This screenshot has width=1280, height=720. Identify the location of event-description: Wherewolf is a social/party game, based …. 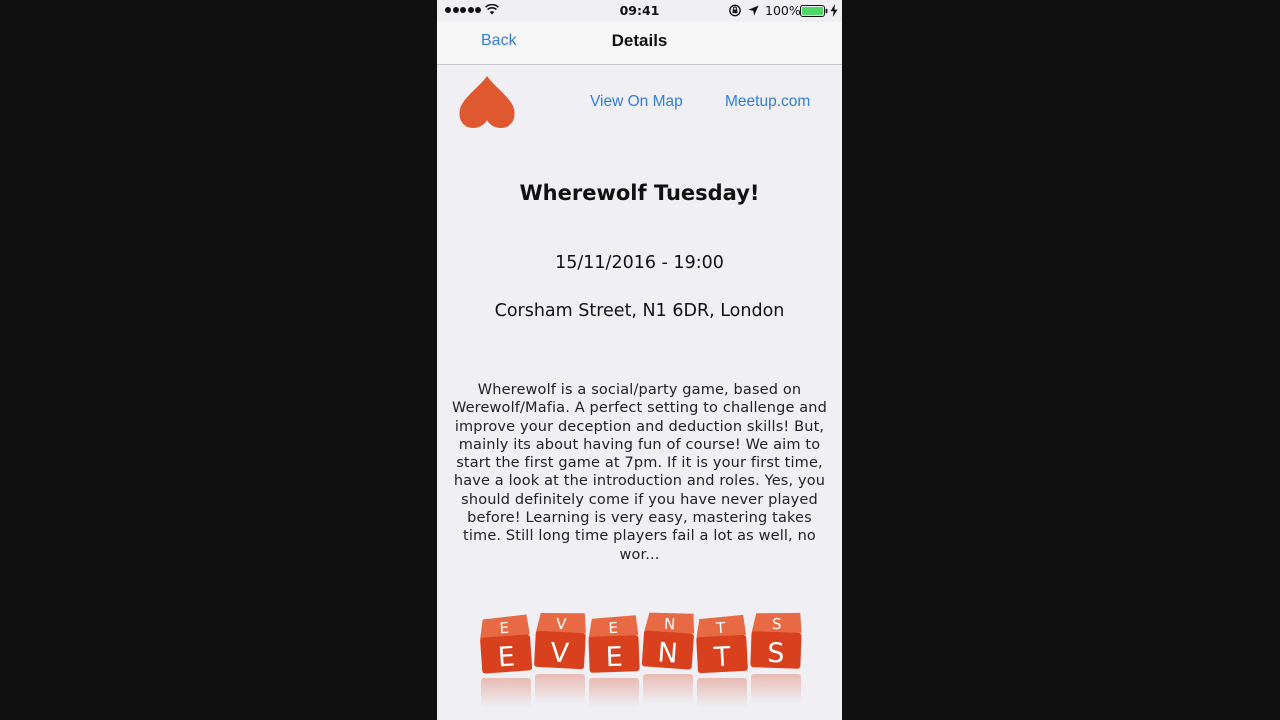
(639, 472).